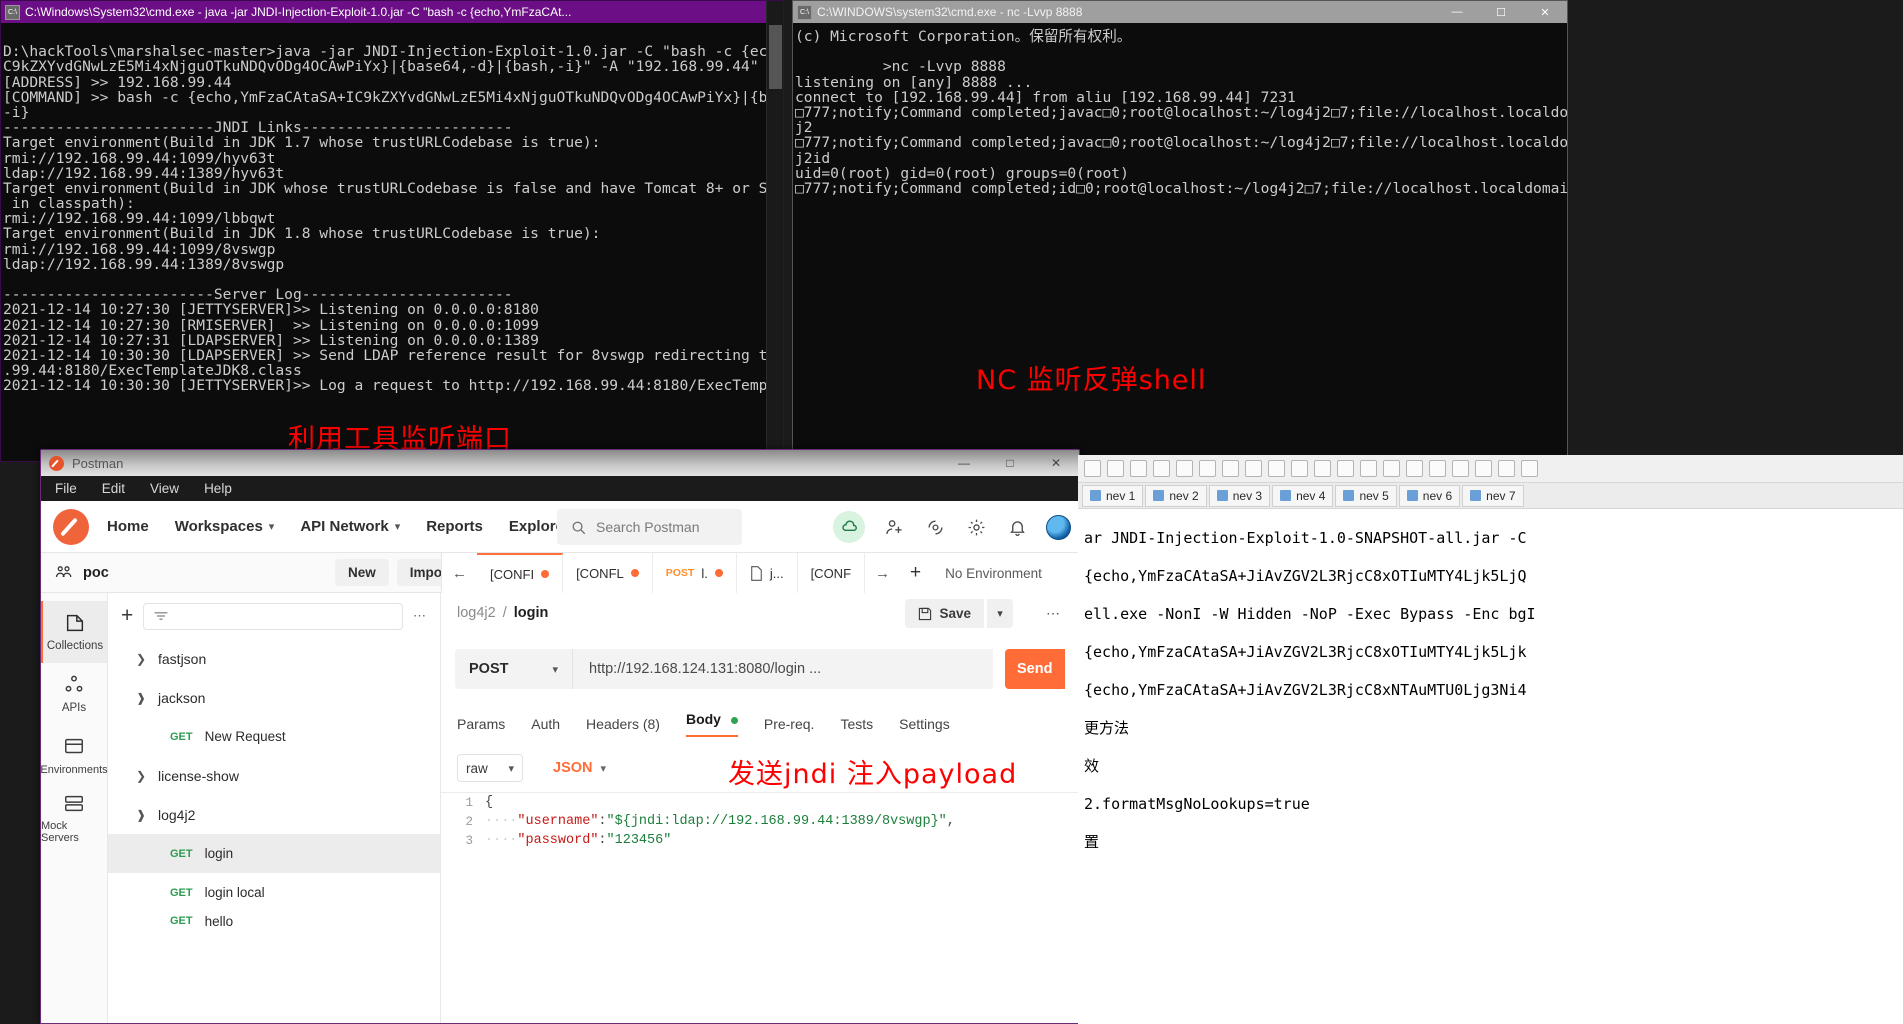  Describe the element at coordinates (789, 724) in the screenshot. I see `tab-pre-request: Pre-req.` at that location.